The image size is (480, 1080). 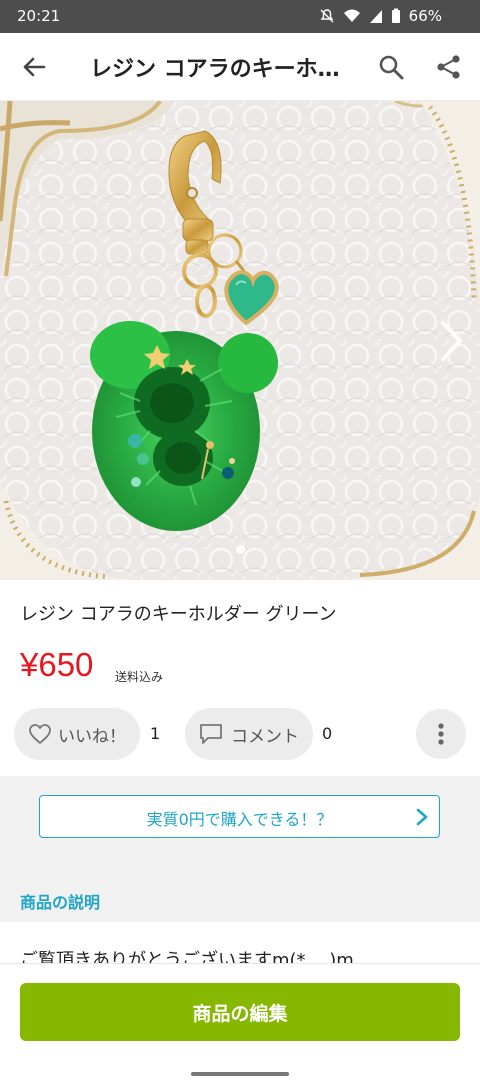 I want to click on status-icons: 66%, so click(x=380, y=16).